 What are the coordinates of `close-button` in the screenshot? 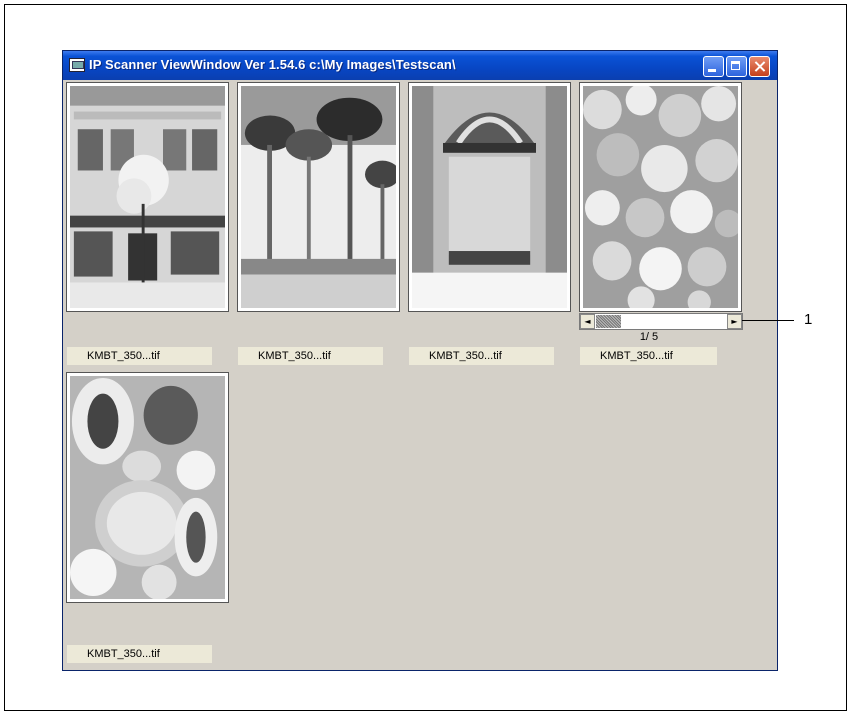 It's located at (759, 66).